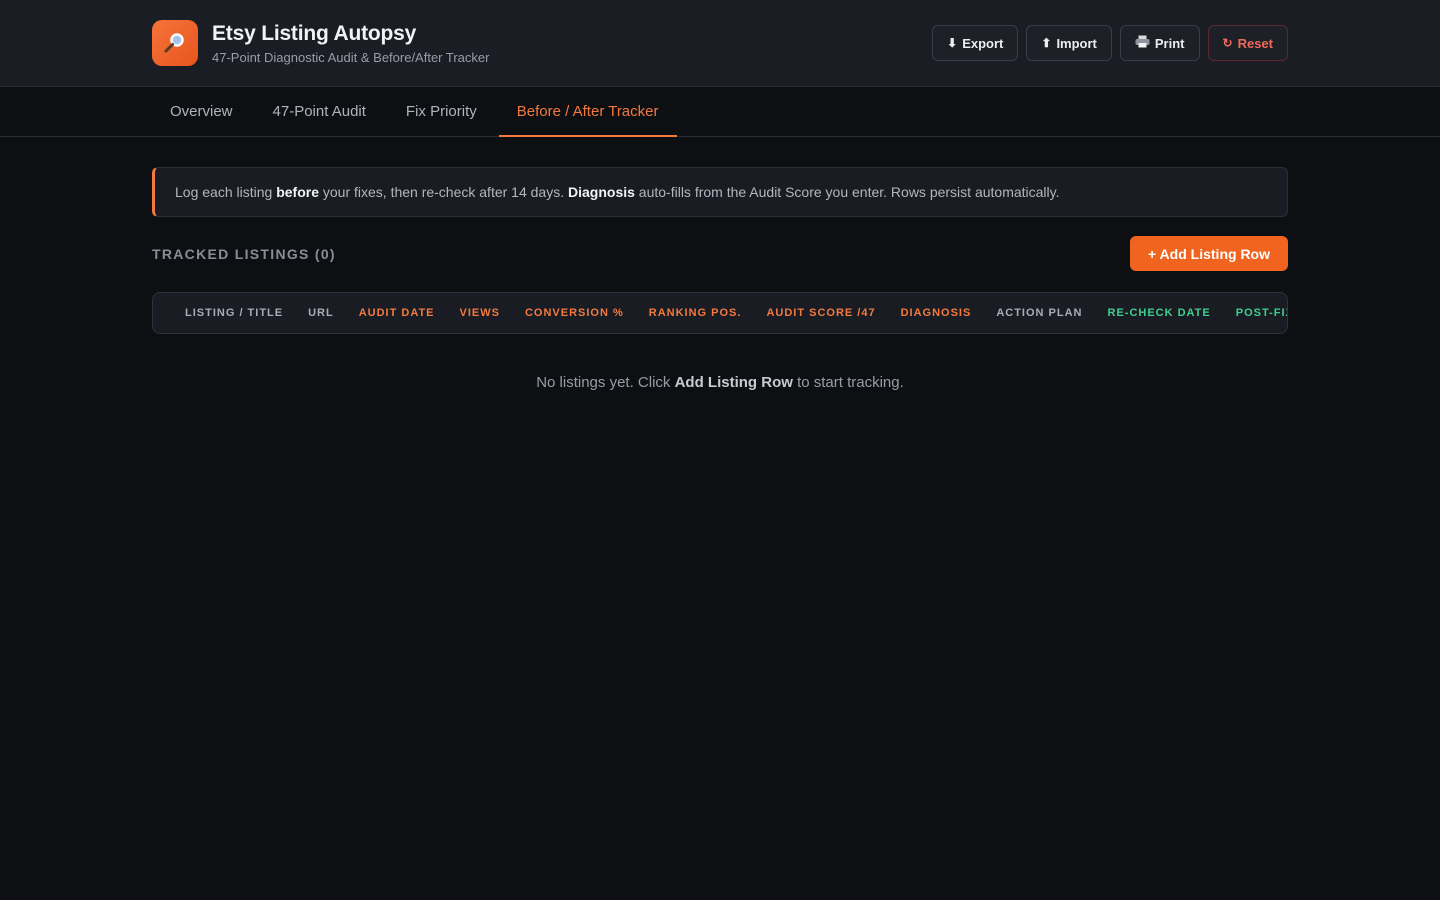 The image size is (1440, 900). Describe the element at coordinates (244, 253) in the screenshot. I see `tracked-listings-title: TRACKED LISTINGS (0)` at that location.